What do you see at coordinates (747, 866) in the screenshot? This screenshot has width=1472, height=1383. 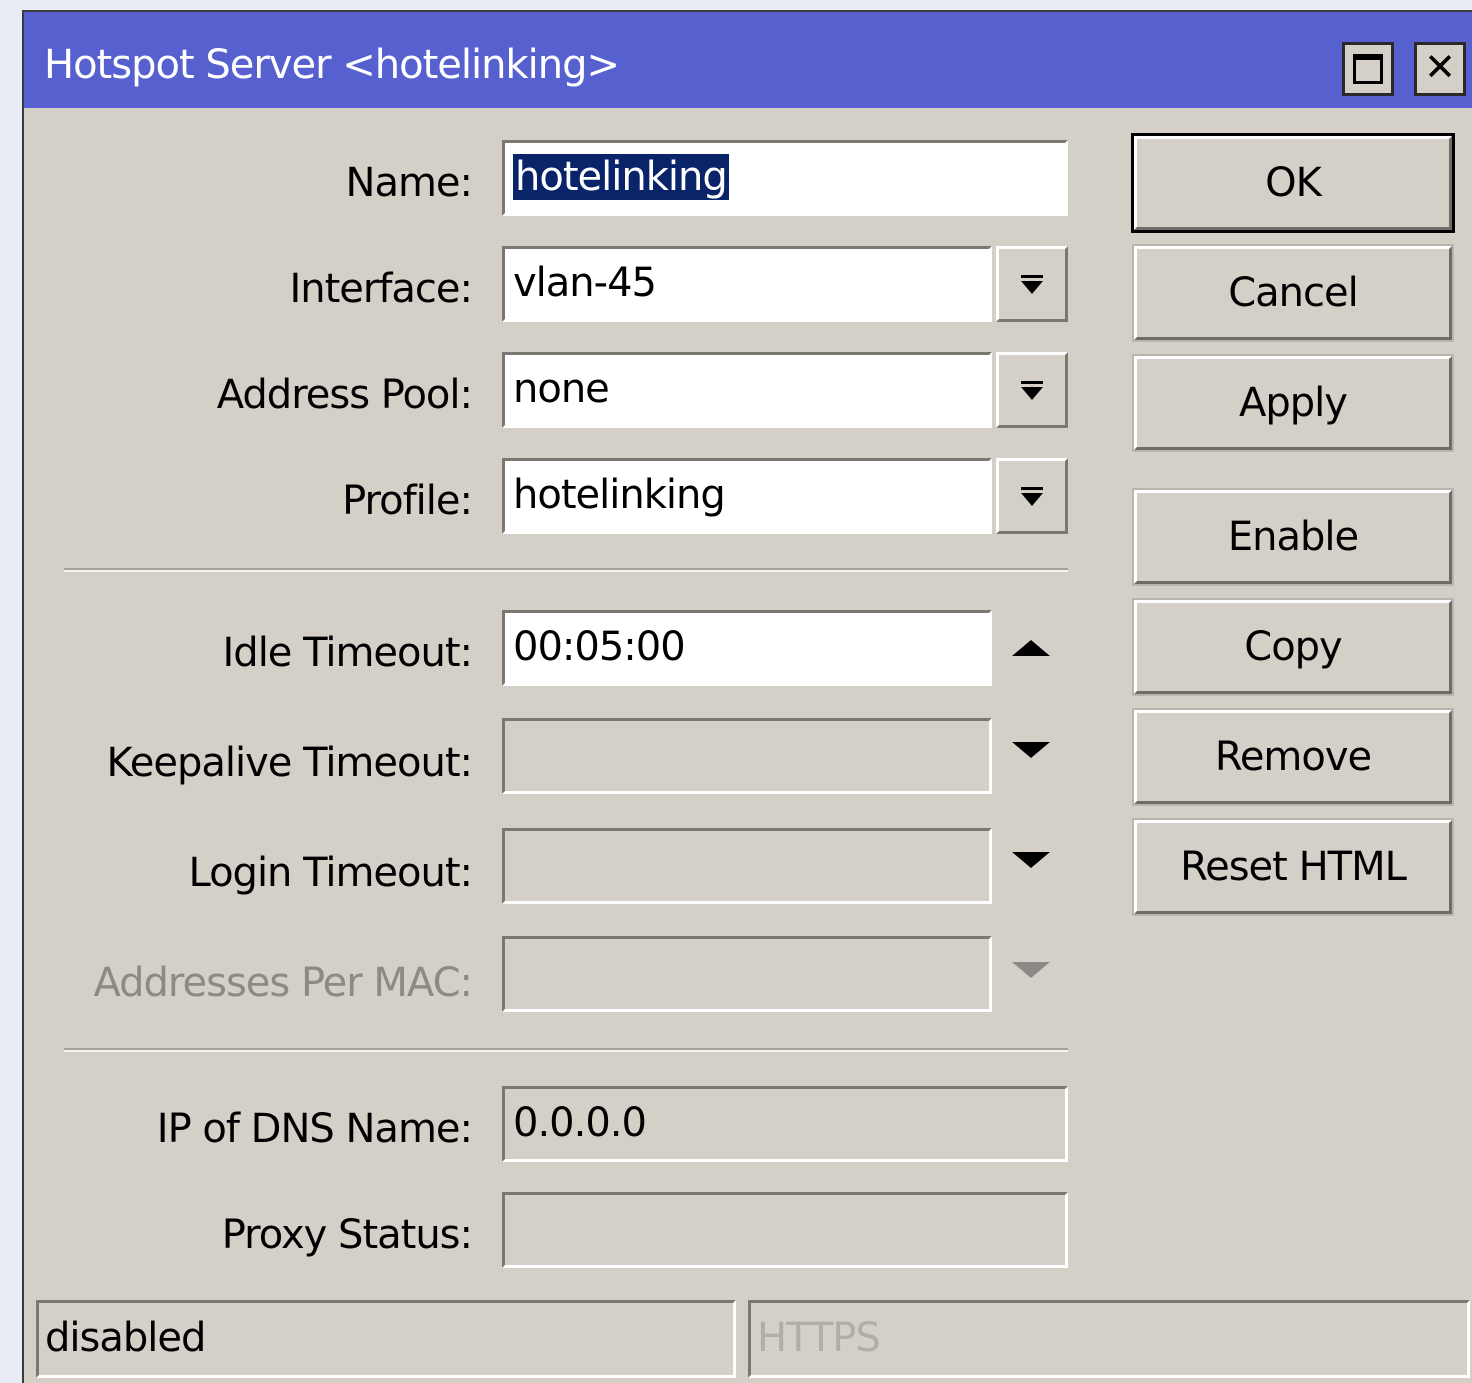 I see `login-timeout-input` at bounding box center [747, 866].